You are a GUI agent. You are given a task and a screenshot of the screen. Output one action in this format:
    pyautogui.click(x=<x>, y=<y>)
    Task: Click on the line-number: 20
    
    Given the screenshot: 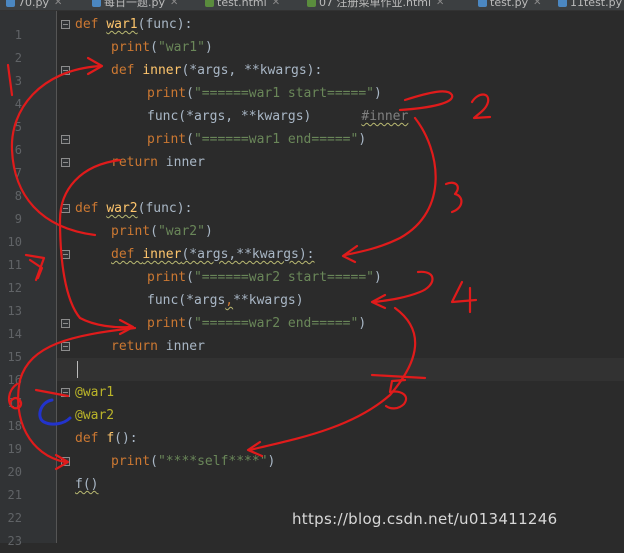 What is the action you would take?
    pyautogui.click(x=14, y=472)
    